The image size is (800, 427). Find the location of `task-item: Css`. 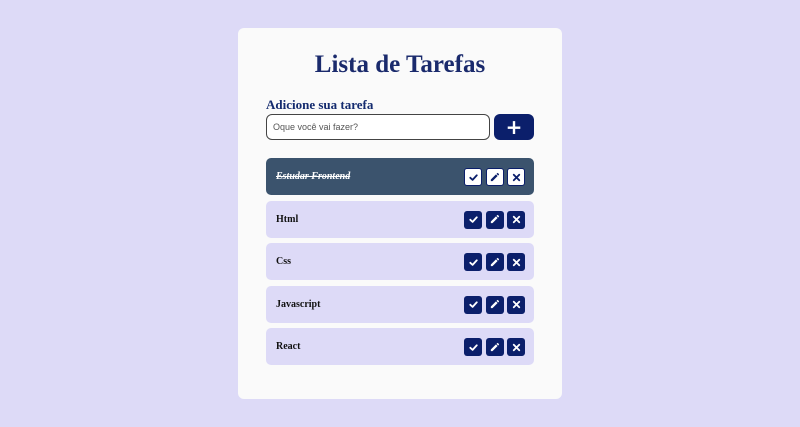

task-item: Css is located at coordinates (400, 261).